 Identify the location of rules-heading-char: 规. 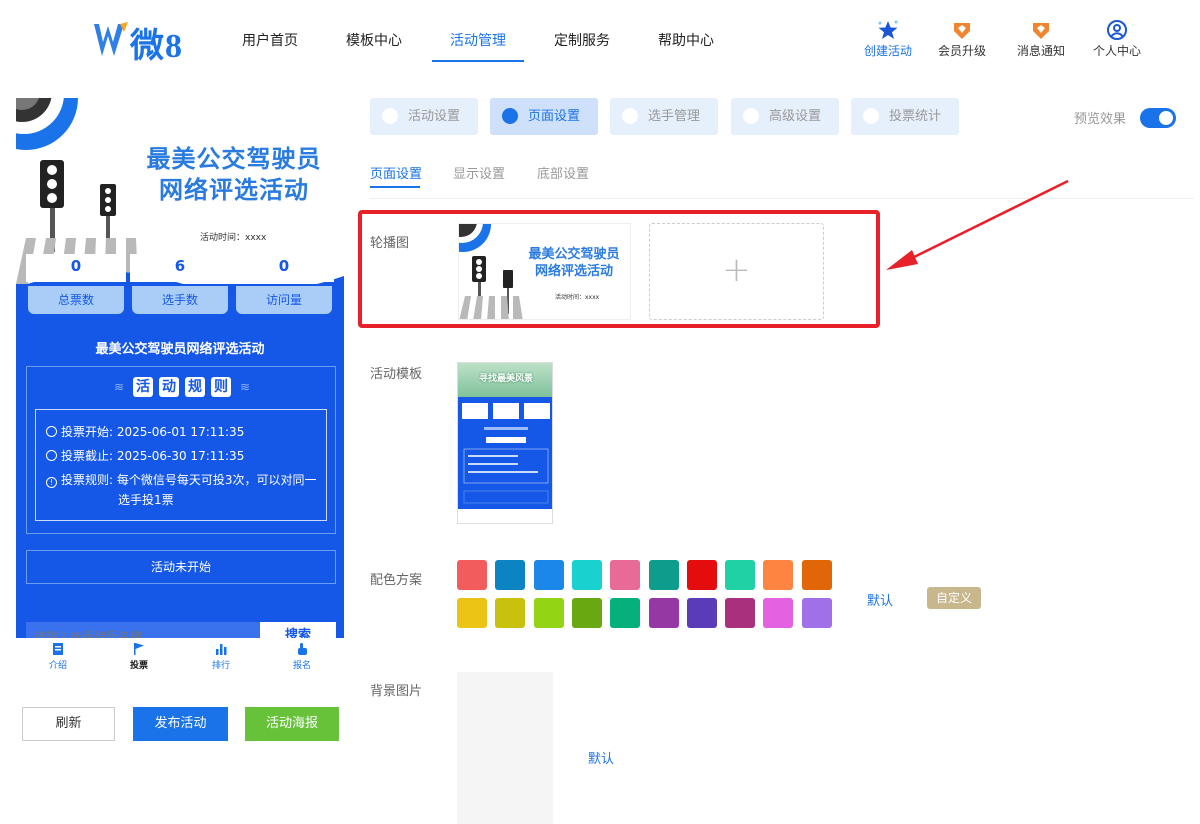
(195, 387).